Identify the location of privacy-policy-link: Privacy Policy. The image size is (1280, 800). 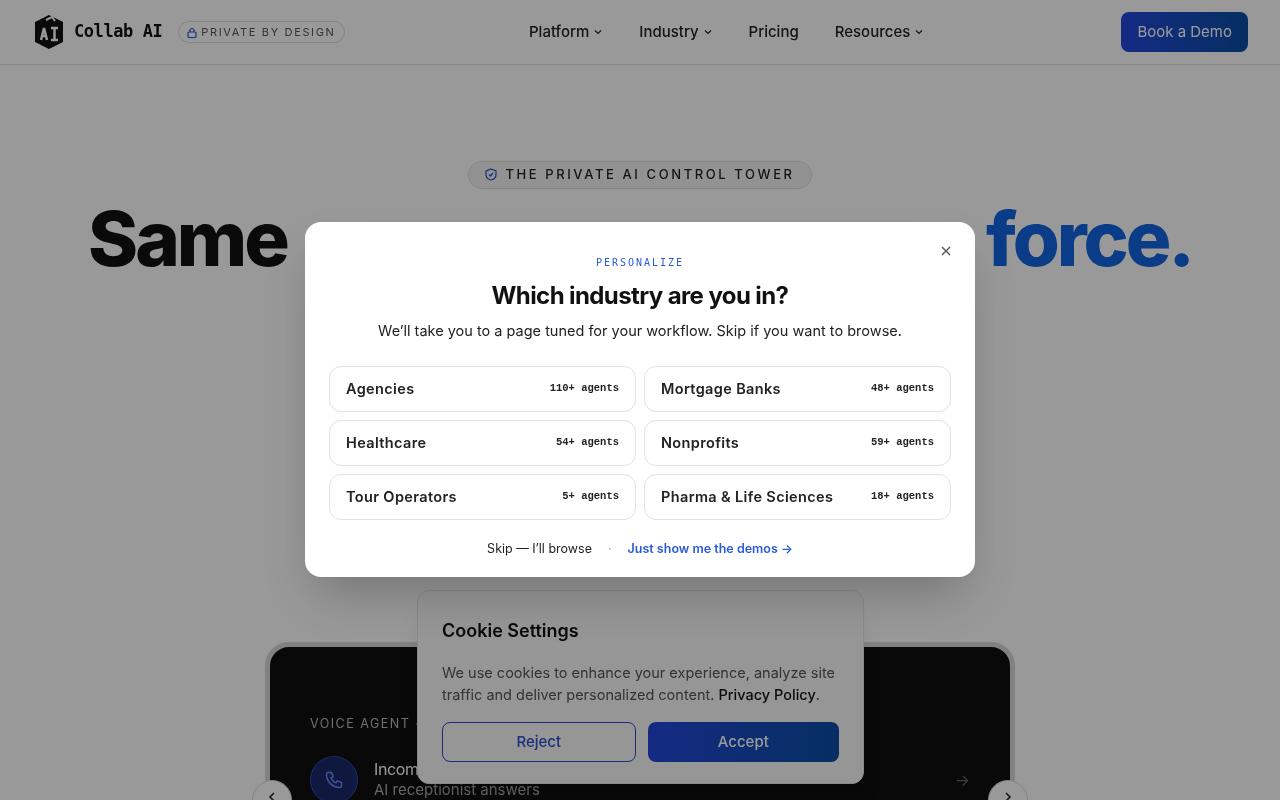
(767, 694).